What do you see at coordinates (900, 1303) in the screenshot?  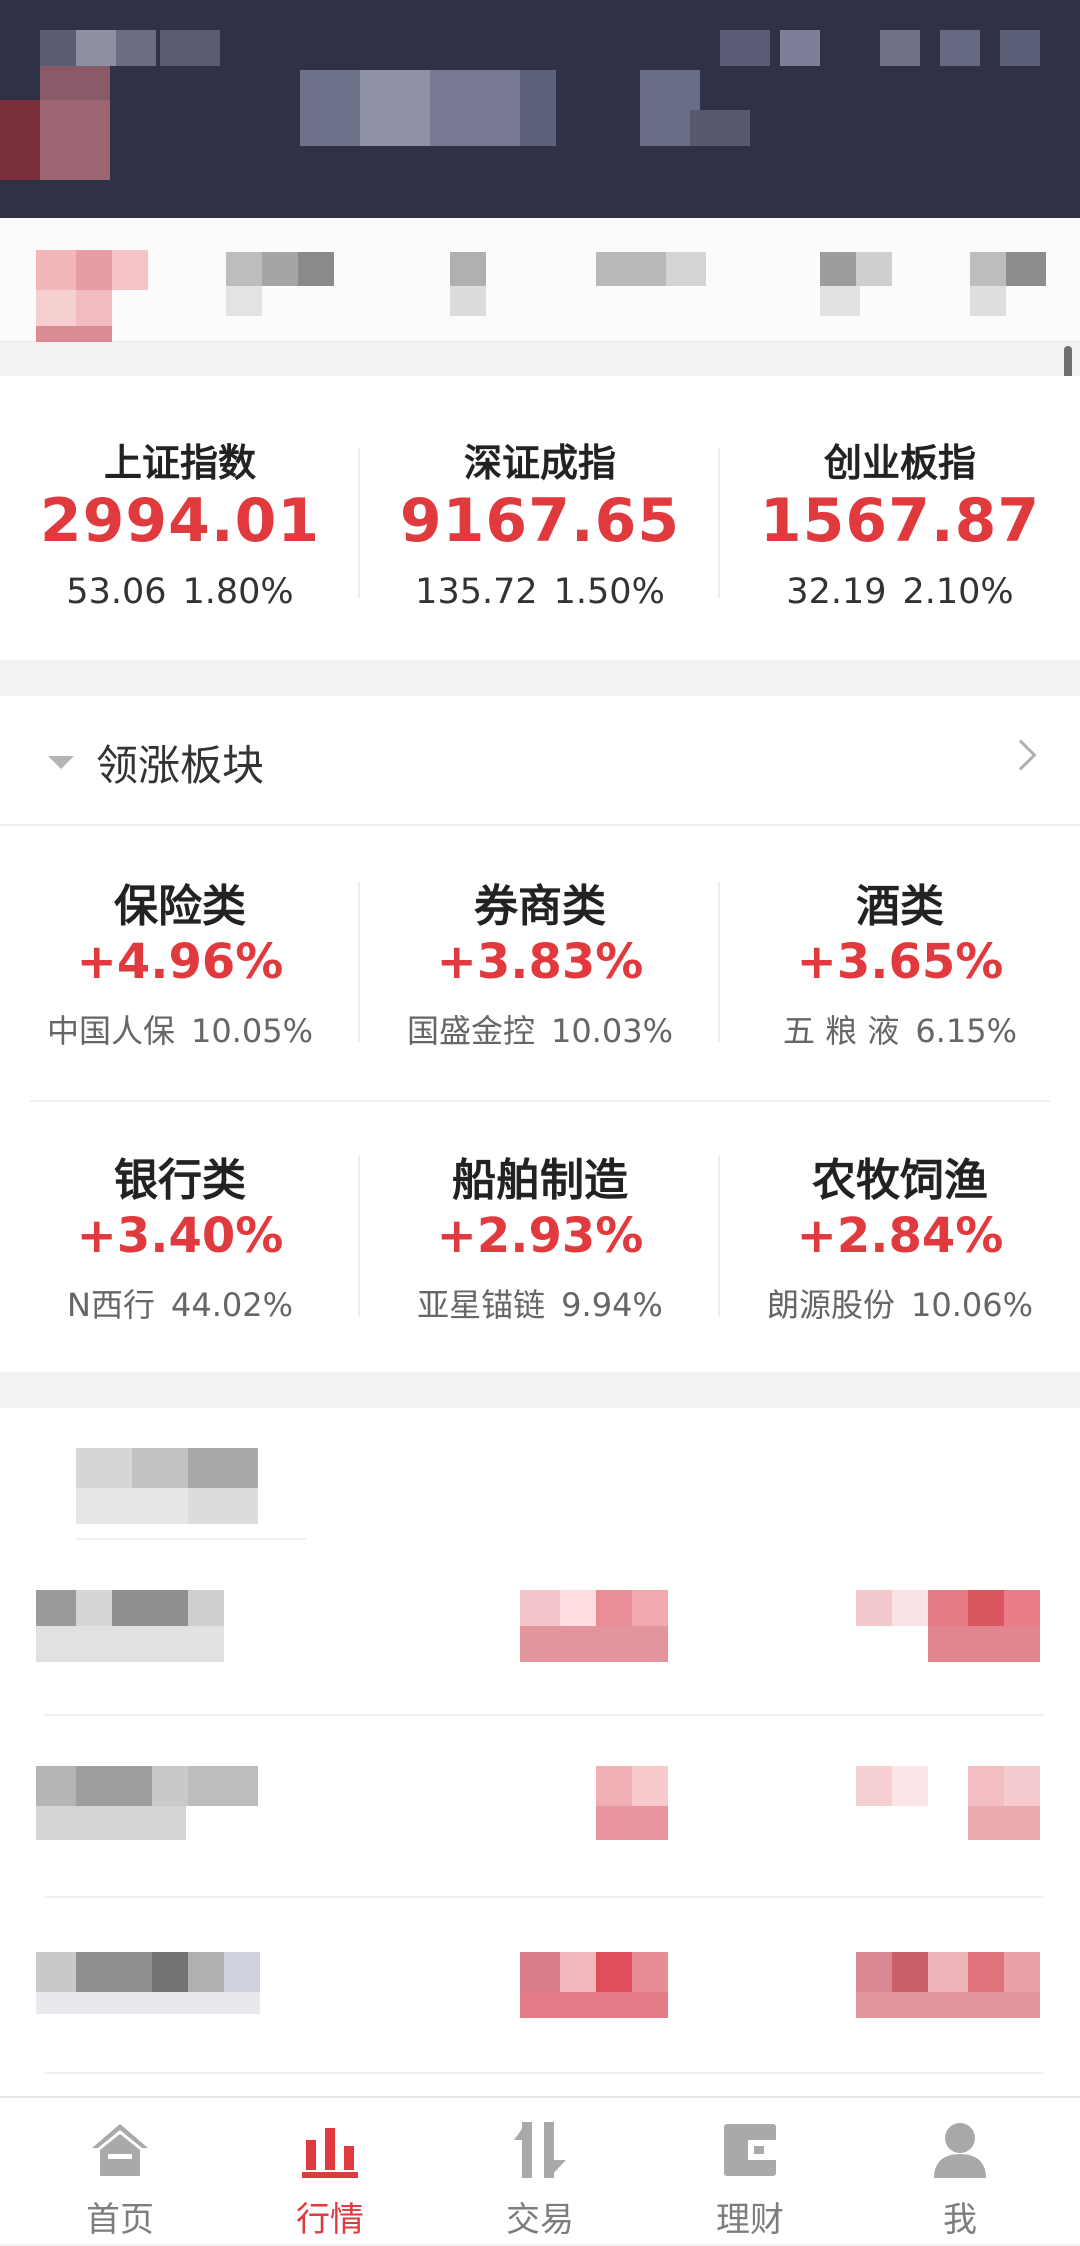 I see `sector-leader: 朗源股份 10.06%` at bounding box center [900, 1303].